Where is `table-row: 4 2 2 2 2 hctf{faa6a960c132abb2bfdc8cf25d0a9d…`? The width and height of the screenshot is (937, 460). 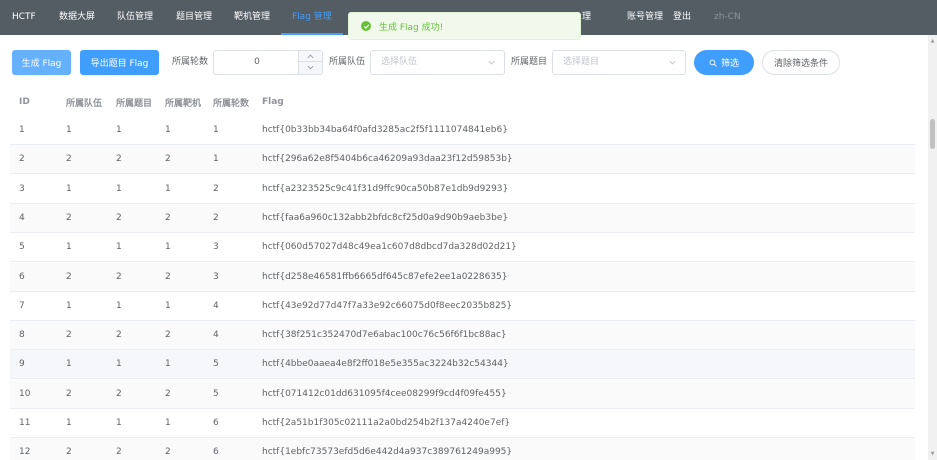
table-row: 4 2 2 2 2 hctf{faa6a960c132abb2bfdc8cf25d0a9d… is located at coordinates (462, 218).